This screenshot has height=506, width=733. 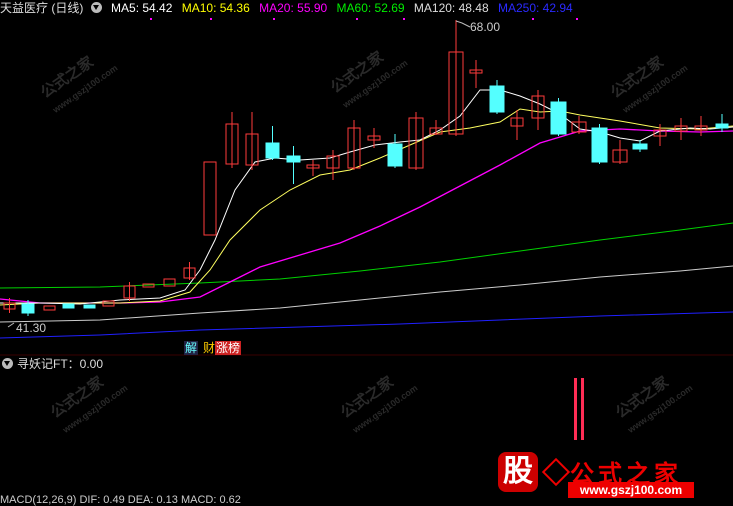 What do you see at coordinates (463, 24) in the screenshot?
I see `high-pointer` at bounding box center [463, 24].